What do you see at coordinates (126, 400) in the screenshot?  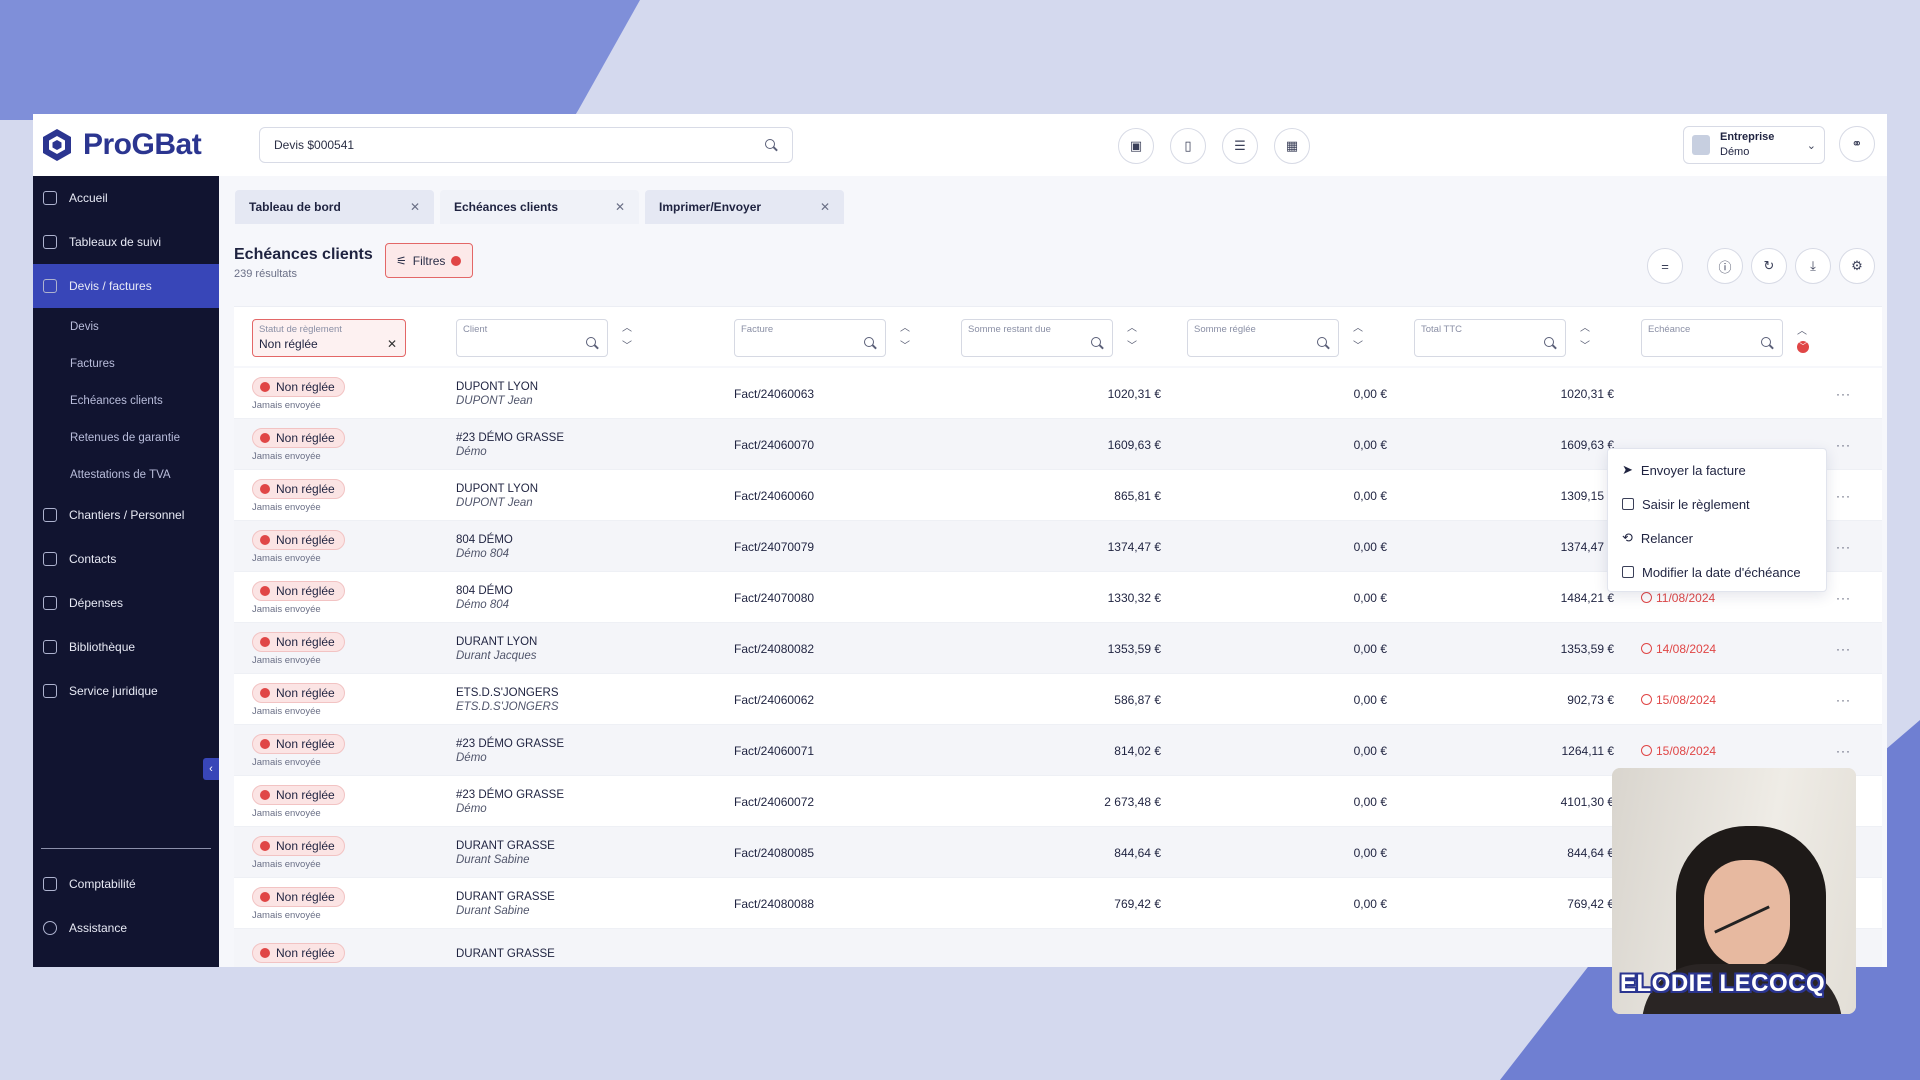 I see `sidebar-subitem-echeances: Echéances clients` at bounding box center [126, 400].